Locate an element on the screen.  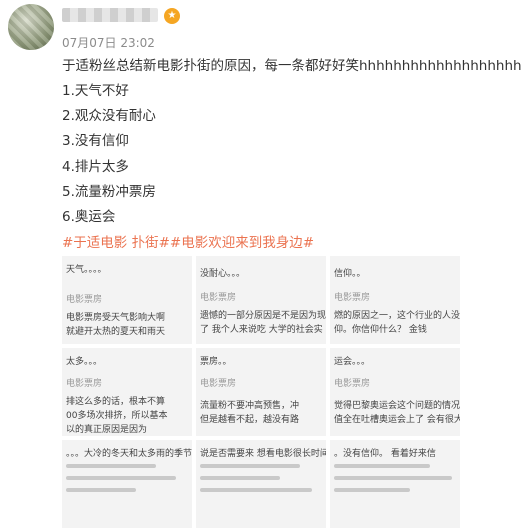
reason-item: 1.天气不好 is located at coordinates (95, 91).